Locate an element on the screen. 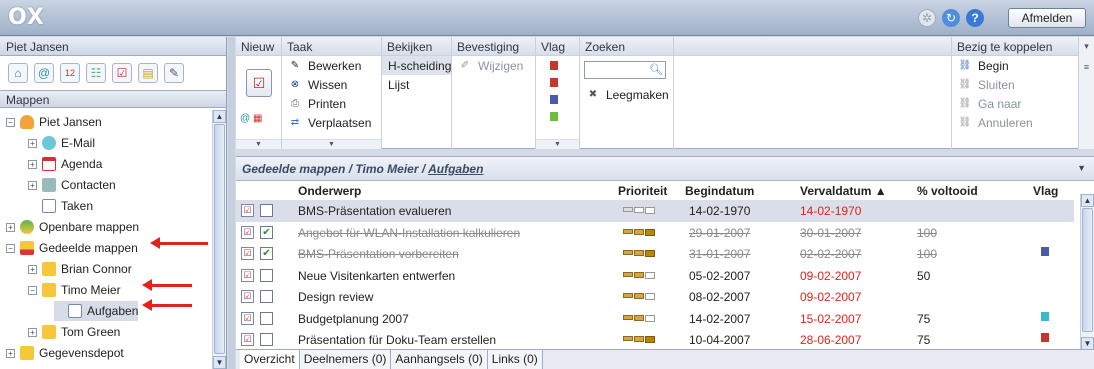 The image size is (1094, 369). scroll-down-icon: ▼ is located at coordinates (219, 362).